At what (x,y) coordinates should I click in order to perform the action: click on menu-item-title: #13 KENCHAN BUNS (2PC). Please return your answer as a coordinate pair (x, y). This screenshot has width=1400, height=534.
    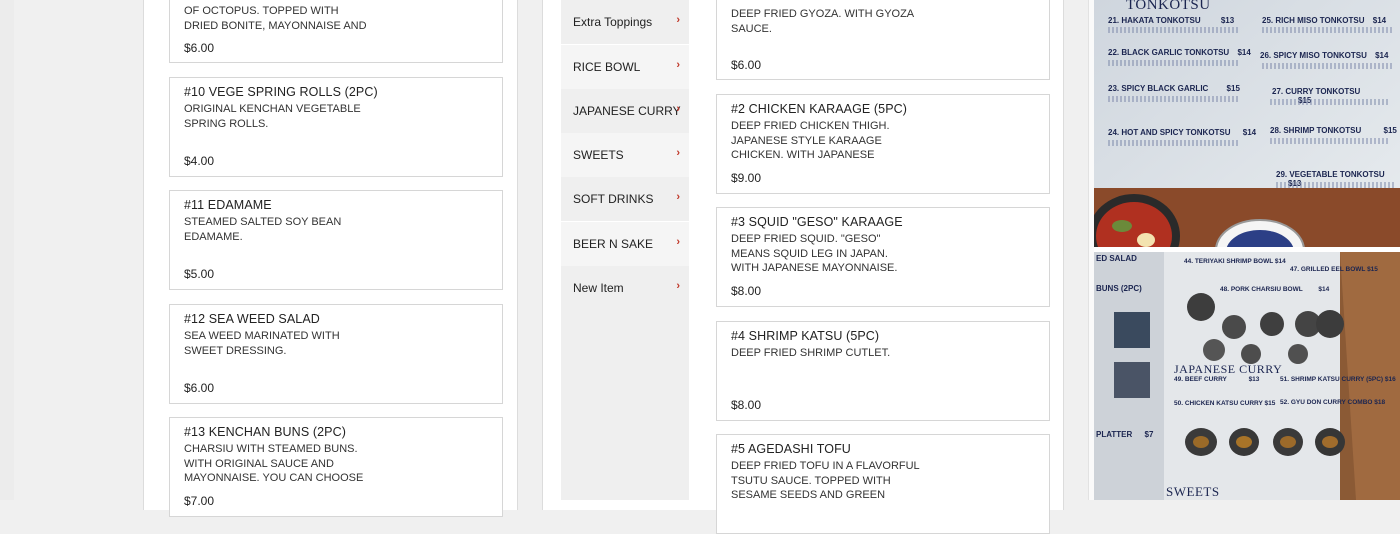
    Looking at the image, I should click on (265, 432).